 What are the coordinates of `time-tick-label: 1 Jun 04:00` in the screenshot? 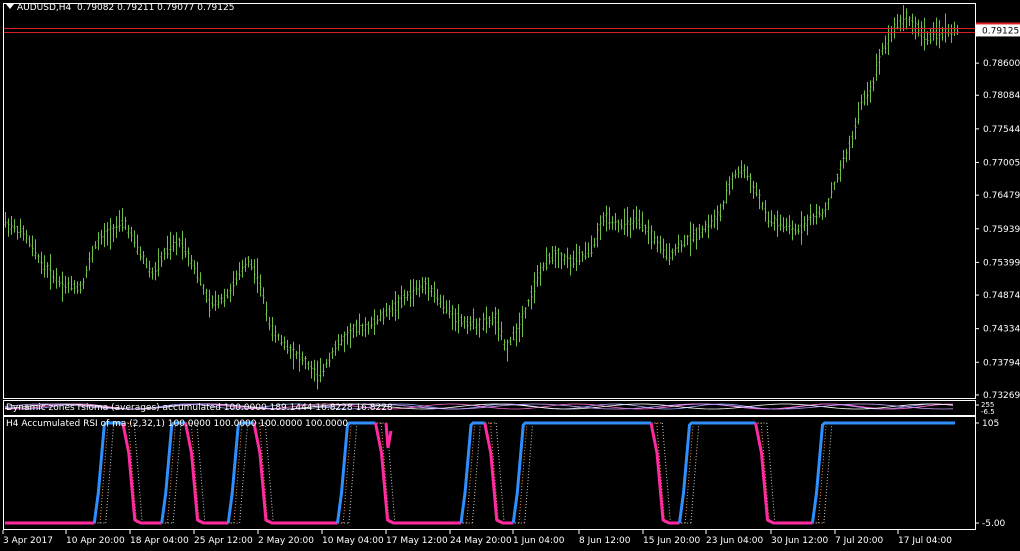 It's located at (539, 541).